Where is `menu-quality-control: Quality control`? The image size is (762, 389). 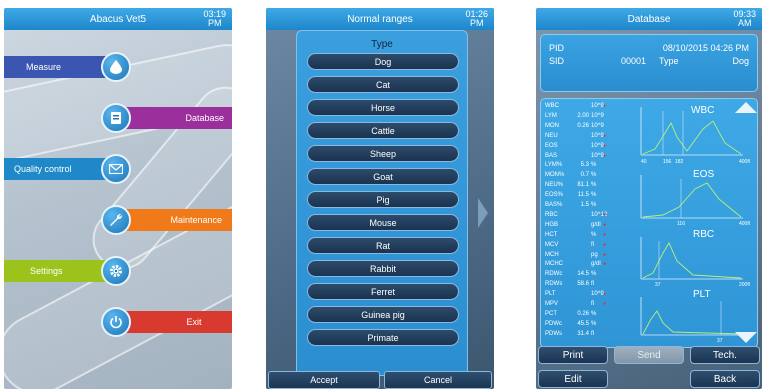 menu-quality-control: Quality control is located at coordinates (58, 169).